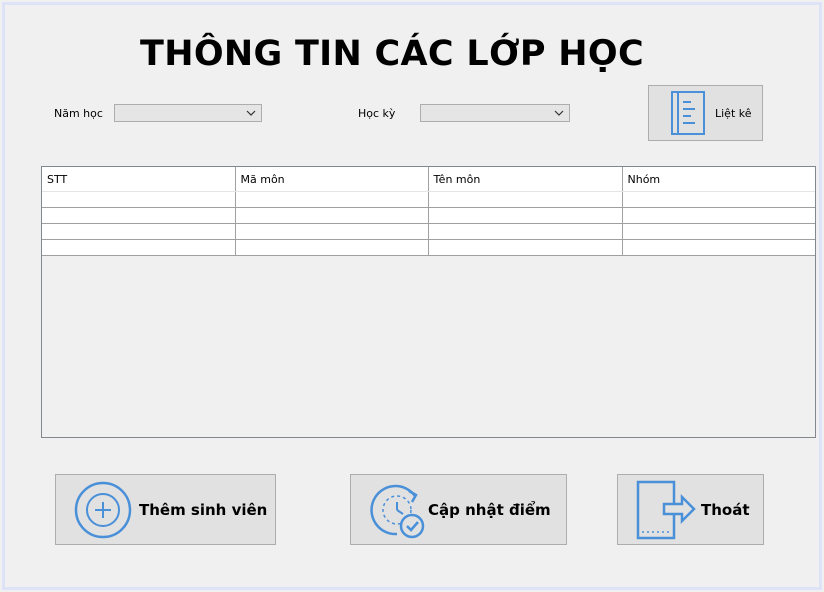 This screenshot has height=592, width=824. Describe the element at coordinates (139, 179) in the screenshot. I see `column-header-stt: STT` at that location.